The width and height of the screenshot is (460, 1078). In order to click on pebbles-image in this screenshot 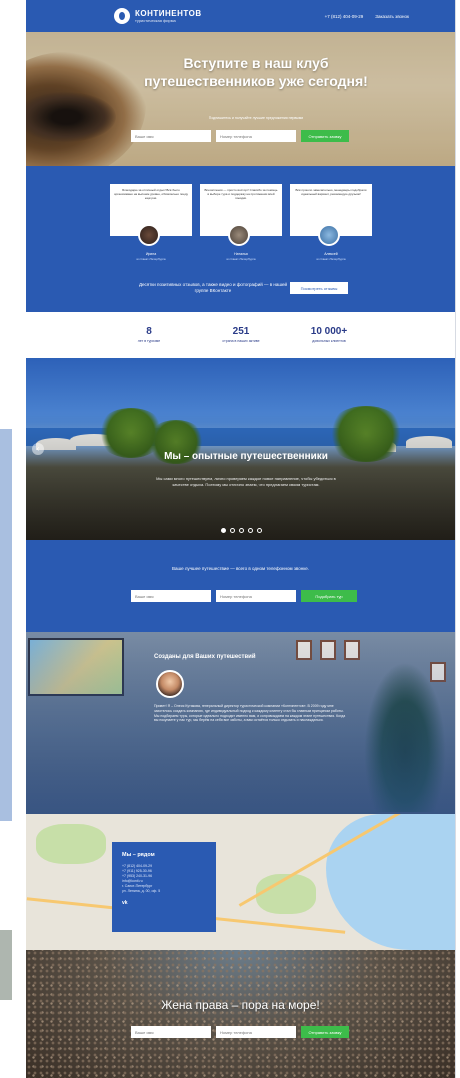, I will do `click(240, 1014)`.